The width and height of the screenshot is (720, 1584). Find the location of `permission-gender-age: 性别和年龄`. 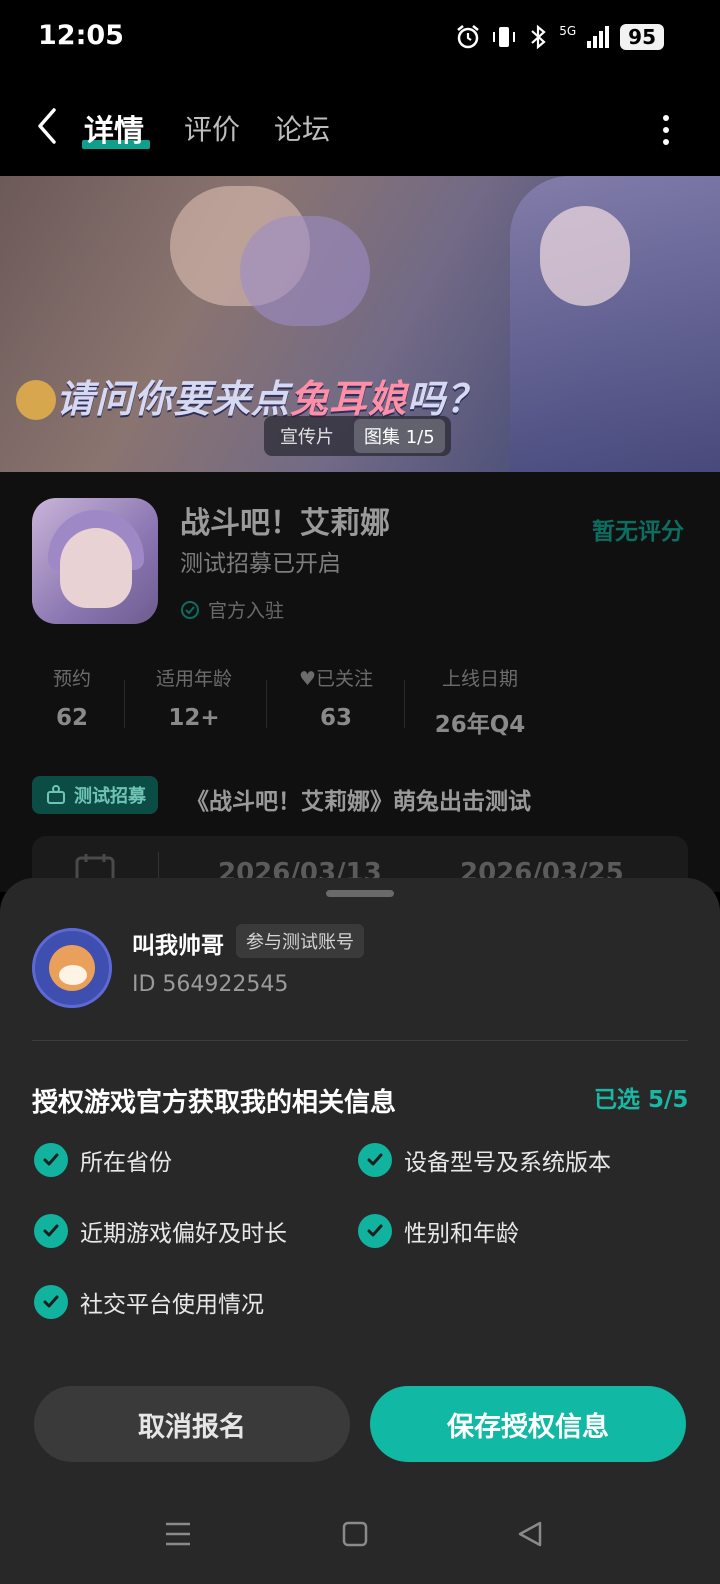

permission-gender-age: 性别和年龄 is located at coordinates (438, 1231).